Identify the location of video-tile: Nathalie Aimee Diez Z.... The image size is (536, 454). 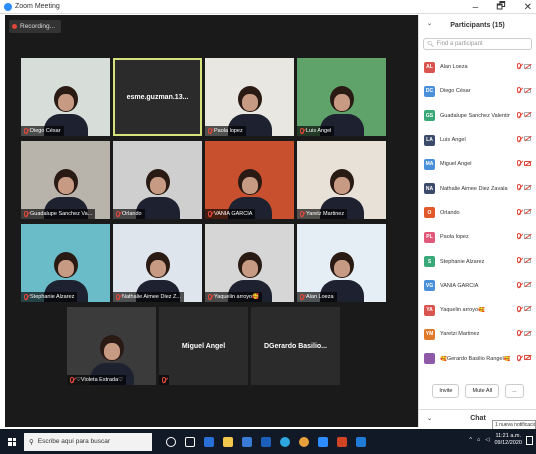
(157, 263).